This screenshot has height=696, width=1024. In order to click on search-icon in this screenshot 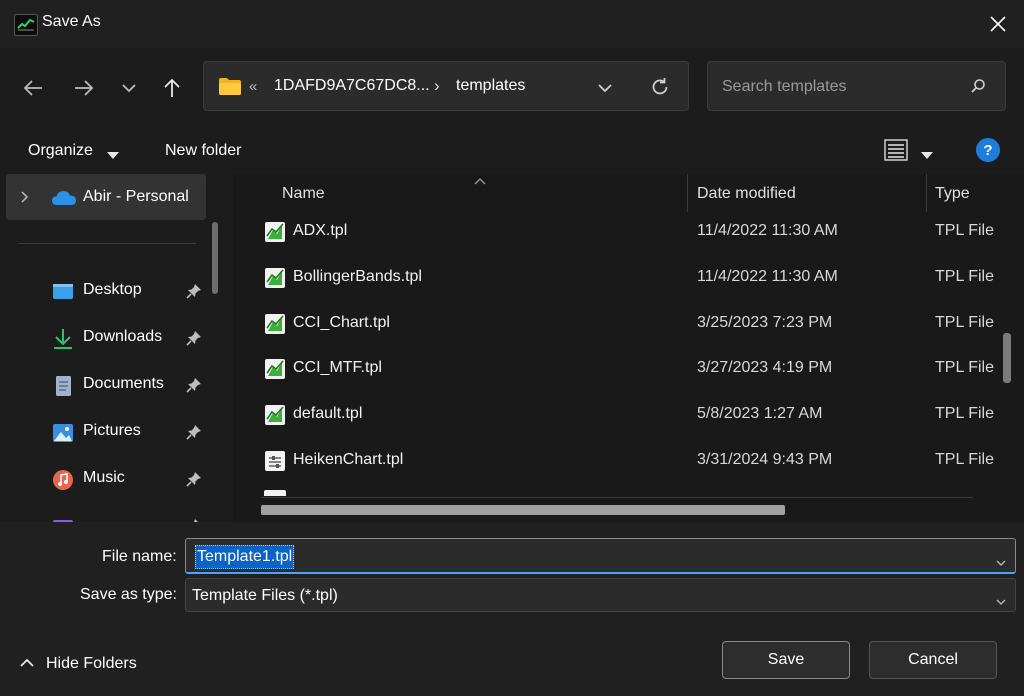, I will do `click(978, 88)`.